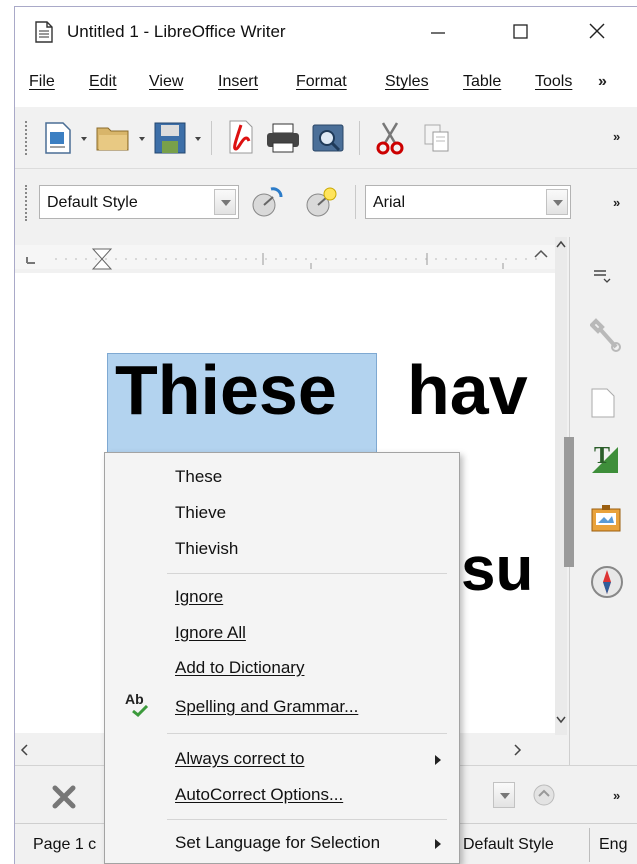  Describe the element at coordinates (497, 570) in the screenshot. I see `document-text-line2: su` at that location.